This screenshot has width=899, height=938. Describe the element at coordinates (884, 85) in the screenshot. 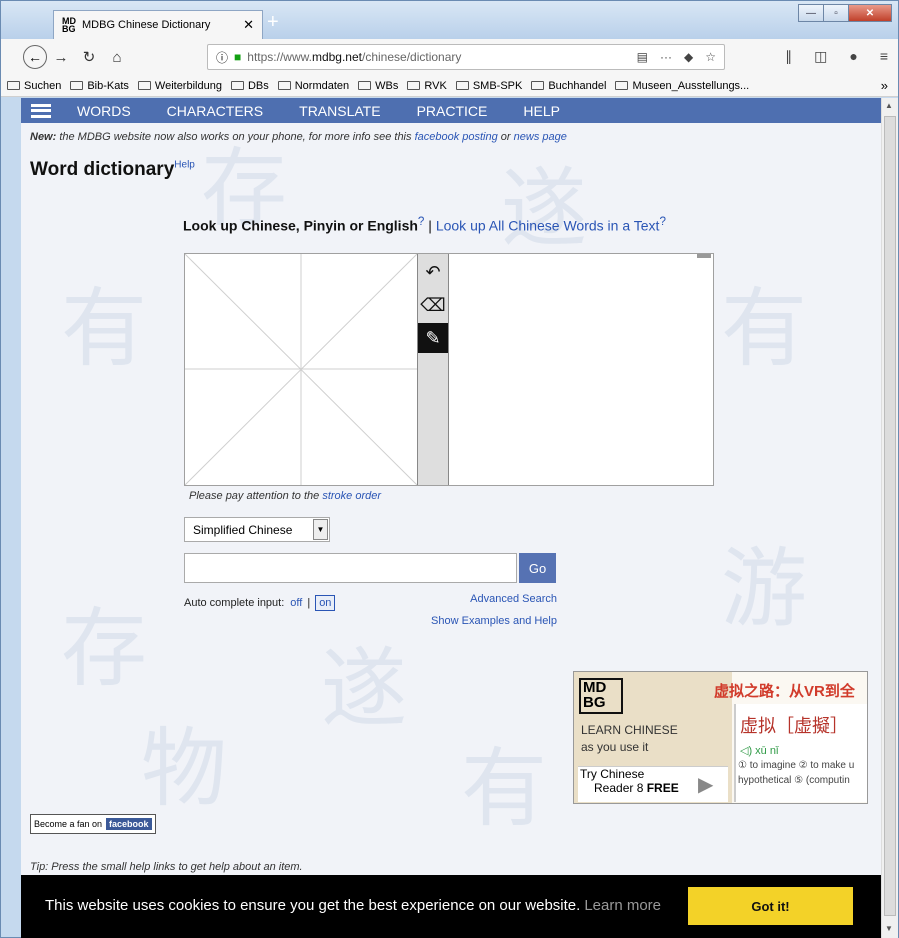

I see `bookmarks-overflow-icon: »` at that location.